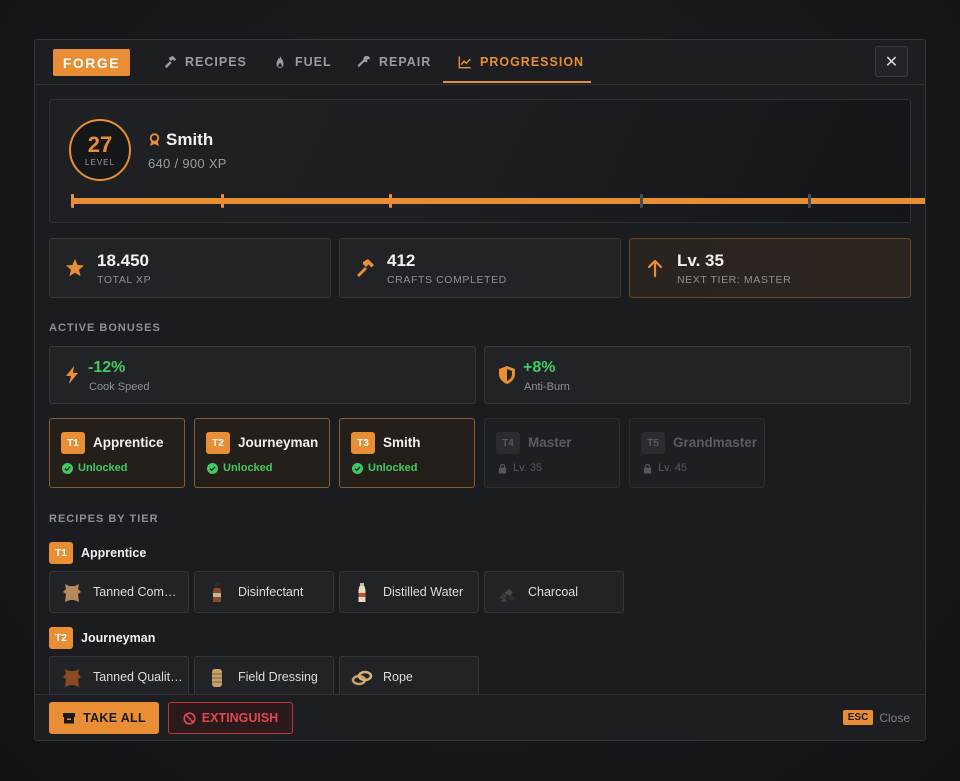  Describe the element at coordinates (91, 62) in the screenshot. I see `forge-badge: FORGE` at that location.